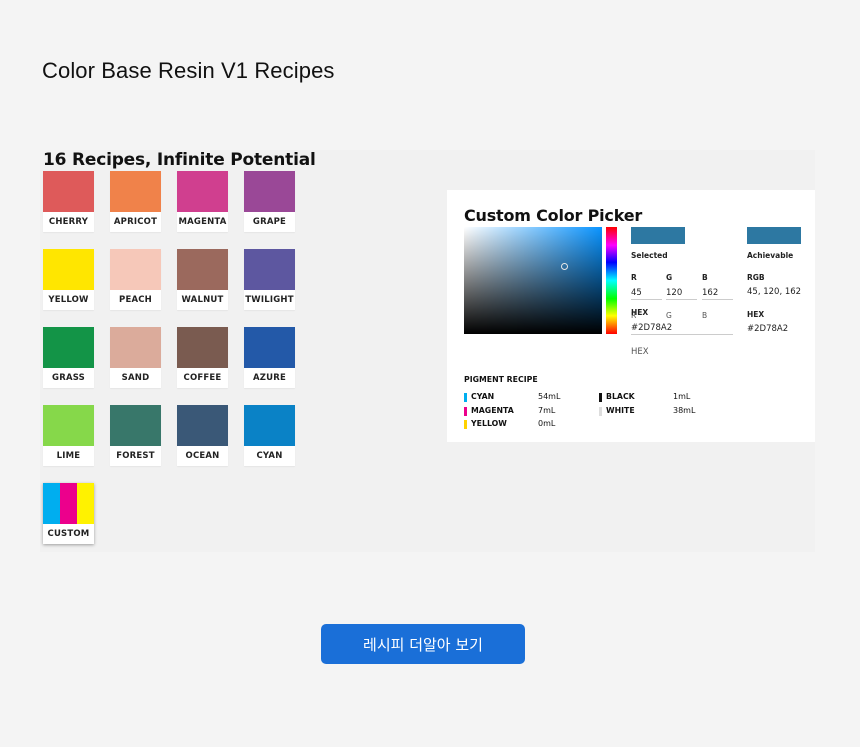 The width and height of the screenshot is (860, 747). I want to click on pigment-name: YELLOW, so click(489, 423).